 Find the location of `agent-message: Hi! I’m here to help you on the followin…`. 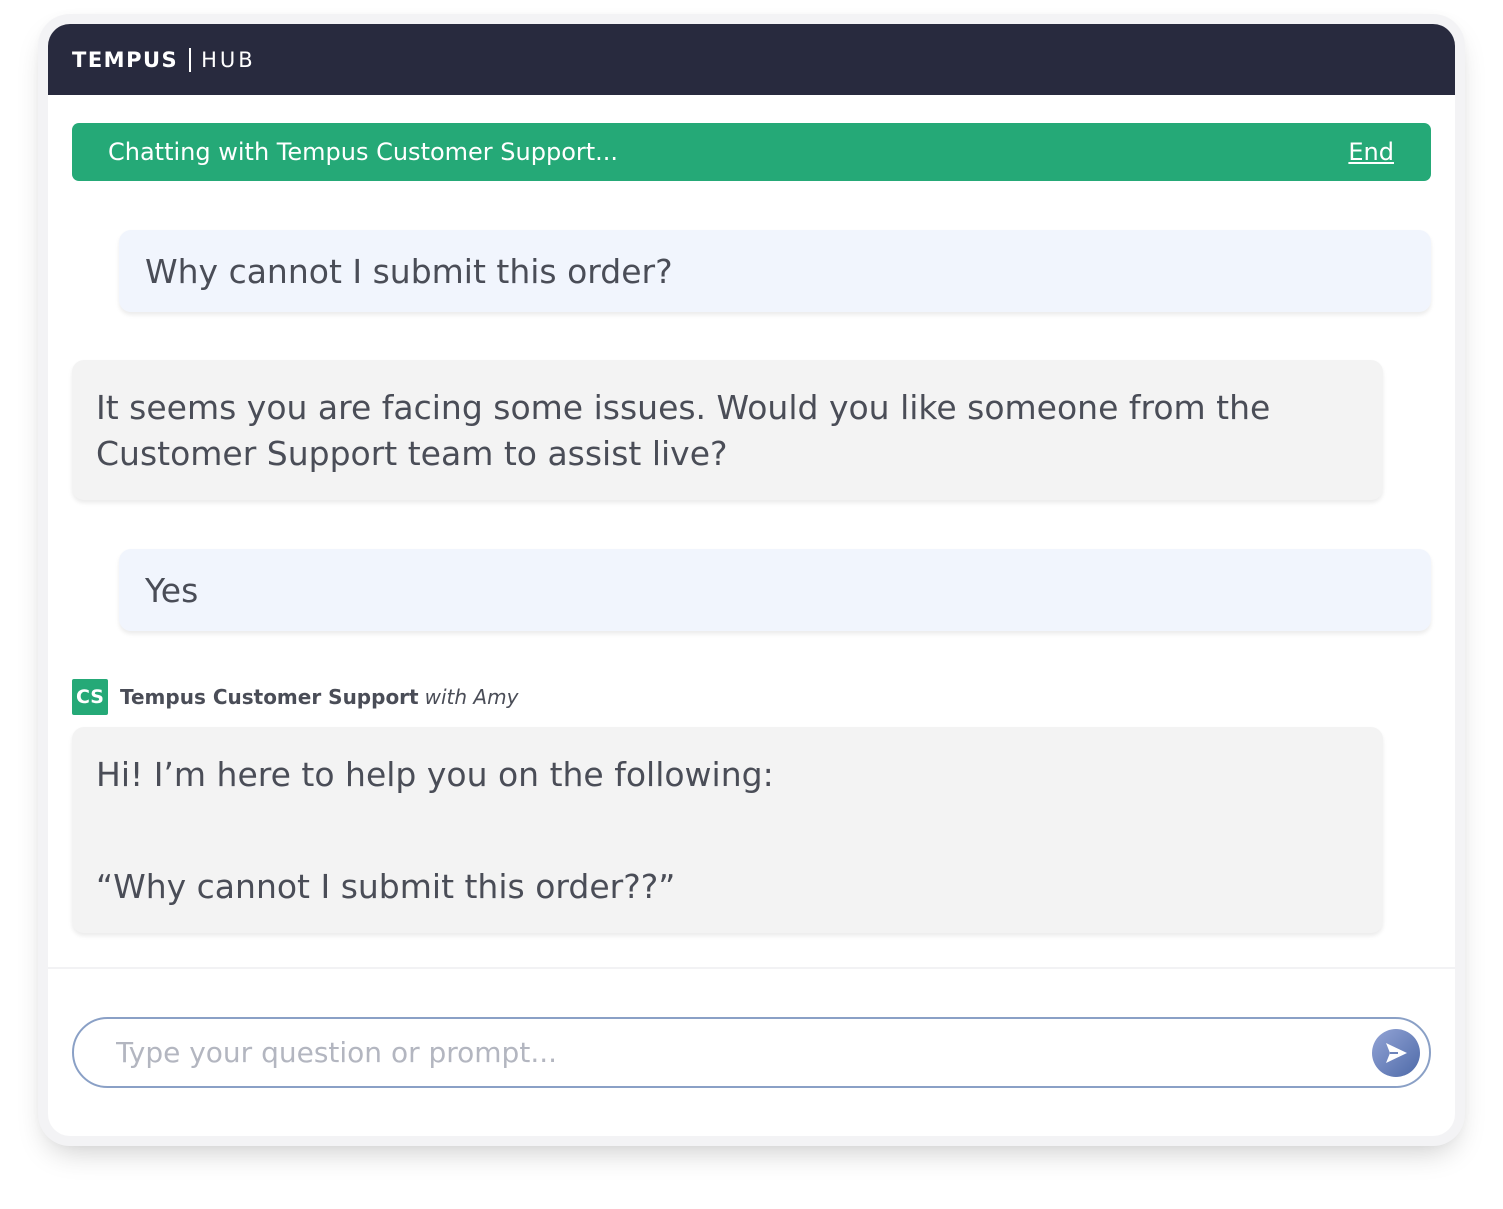

agent-message: Hi! I’m here to help you on the followin… is located at coordinates (727, 830).